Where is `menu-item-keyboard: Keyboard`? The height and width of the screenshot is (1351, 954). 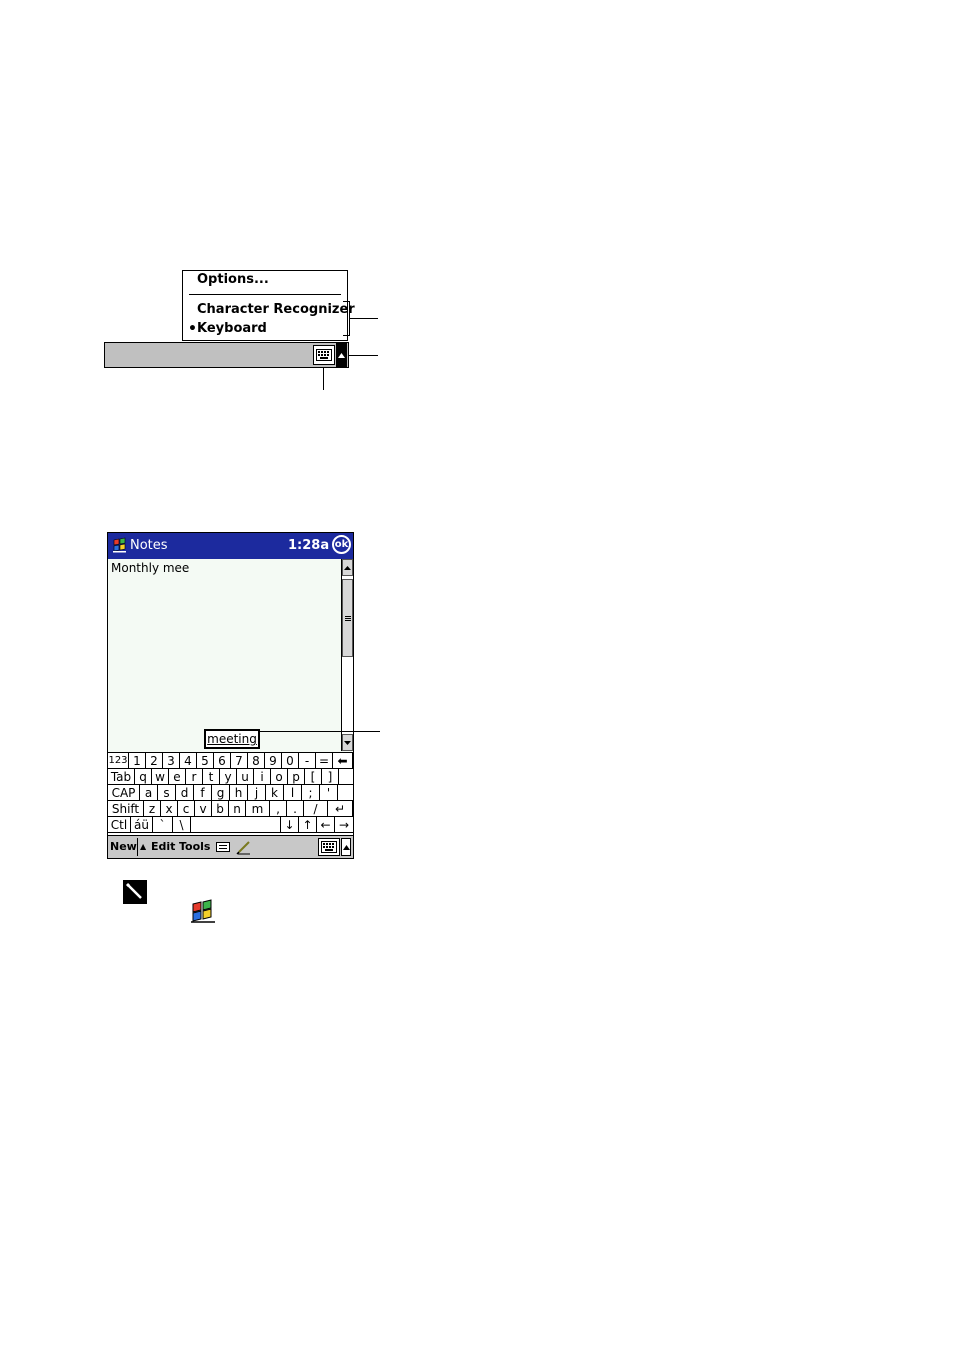 menu-item-keyboard: Keyboard is located at coordinates (232, 328).